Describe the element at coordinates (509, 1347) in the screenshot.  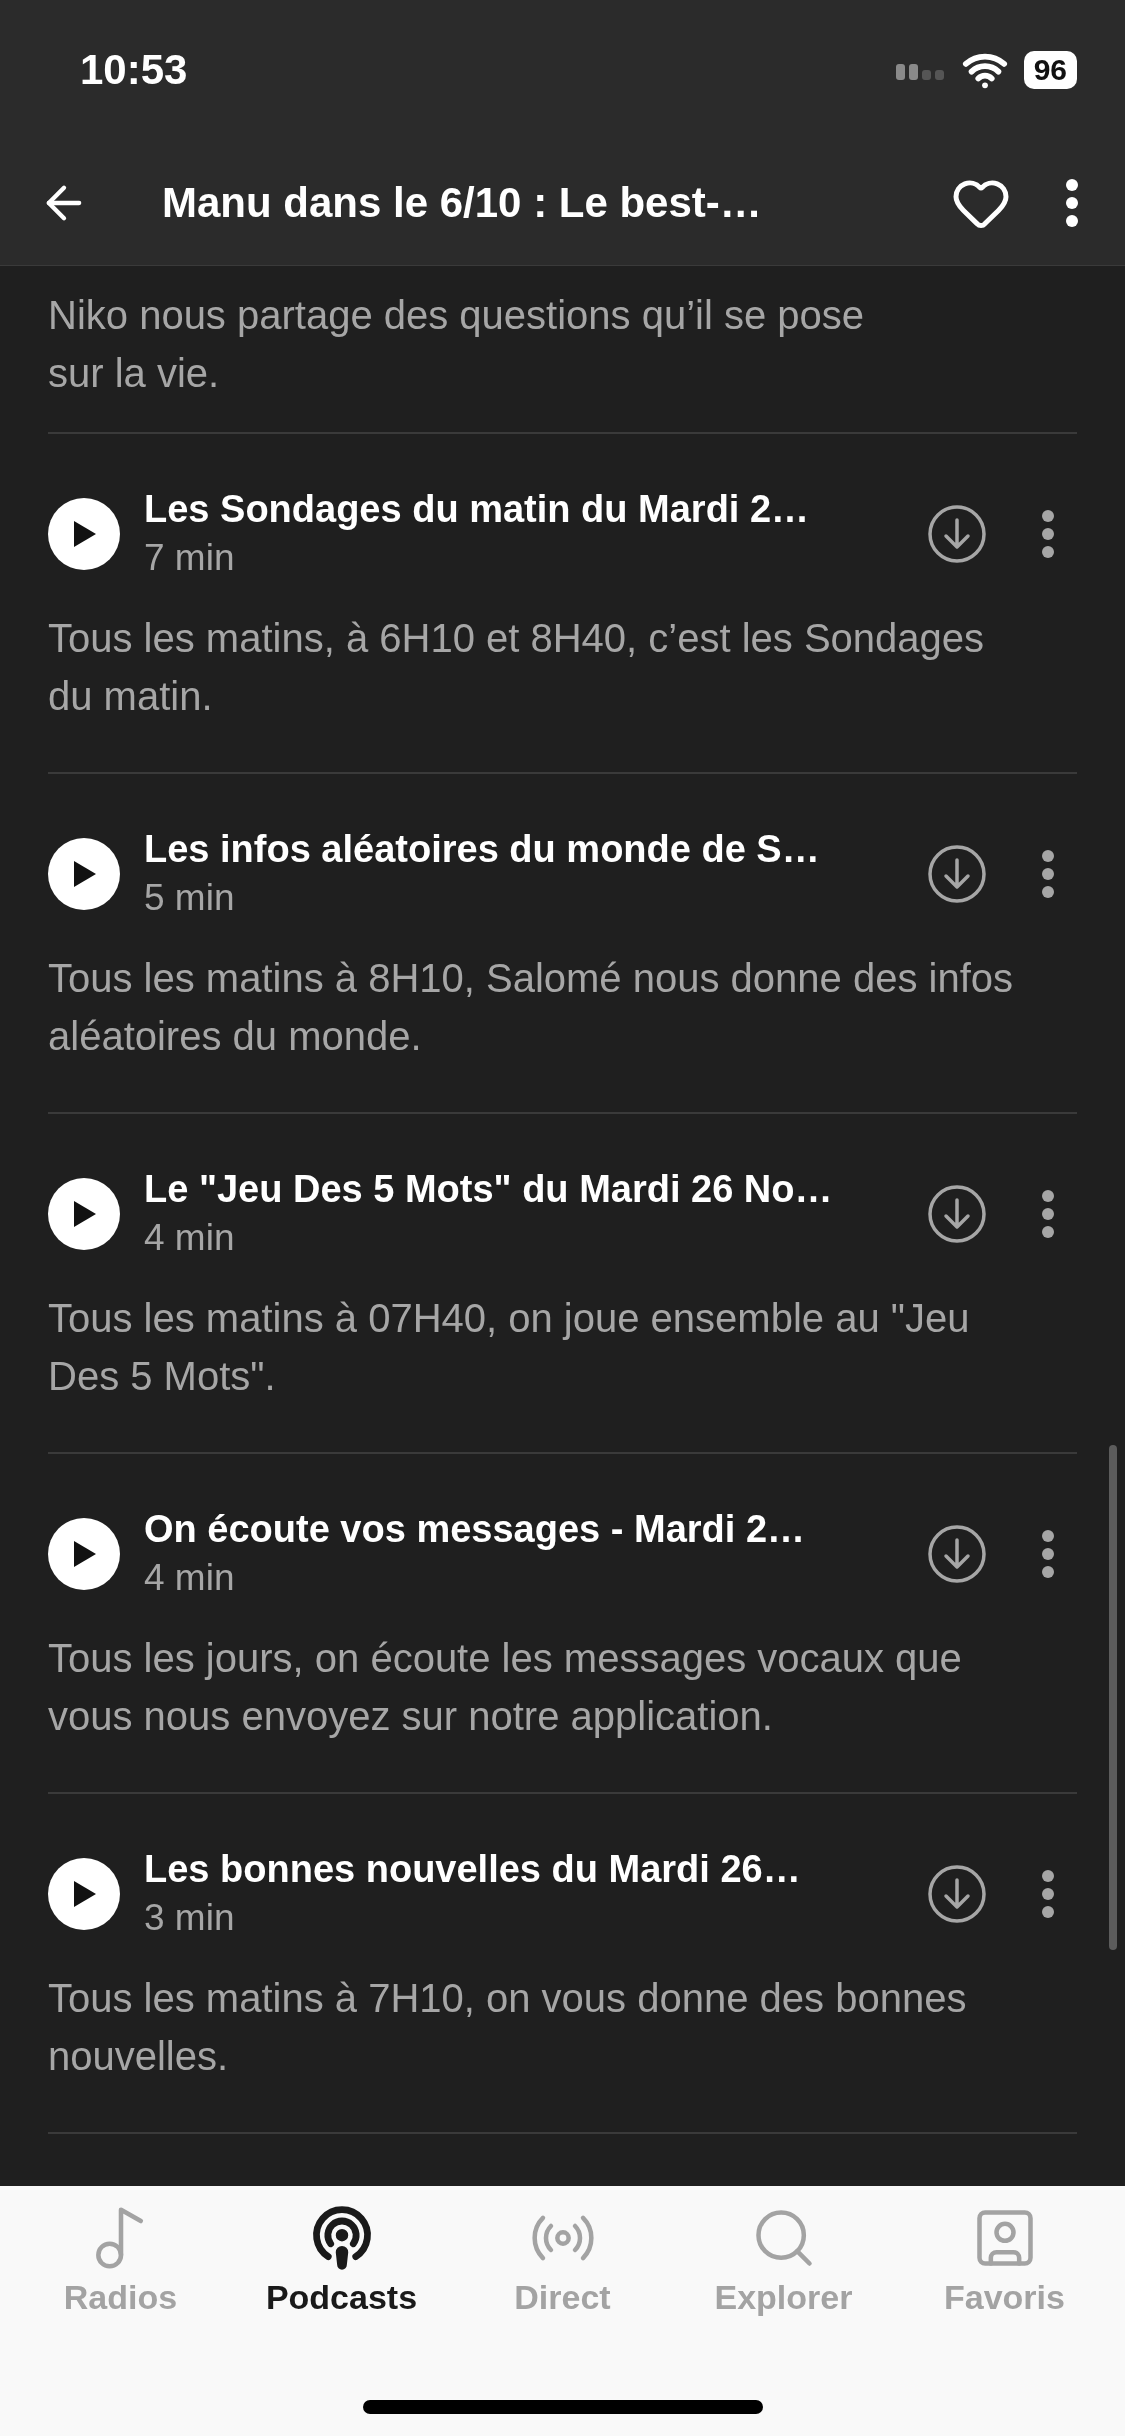
I see `episode-description: Tous les matins à 07H40, on joue ensemble au "Jeu Des 5 Mots".` at that location.